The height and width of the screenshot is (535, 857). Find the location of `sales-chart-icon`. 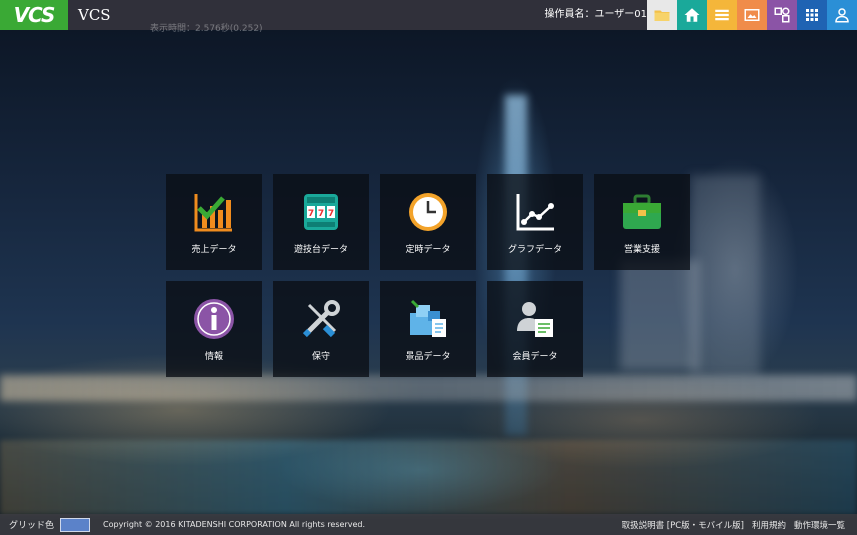

sales-chart-icon is located at coordinates (213, 213).